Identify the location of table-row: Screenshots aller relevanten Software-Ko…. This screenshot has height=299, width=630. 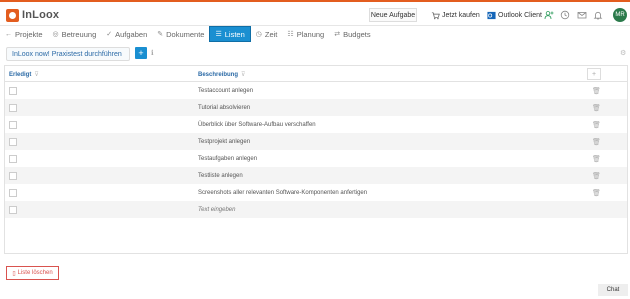
(316, 192).